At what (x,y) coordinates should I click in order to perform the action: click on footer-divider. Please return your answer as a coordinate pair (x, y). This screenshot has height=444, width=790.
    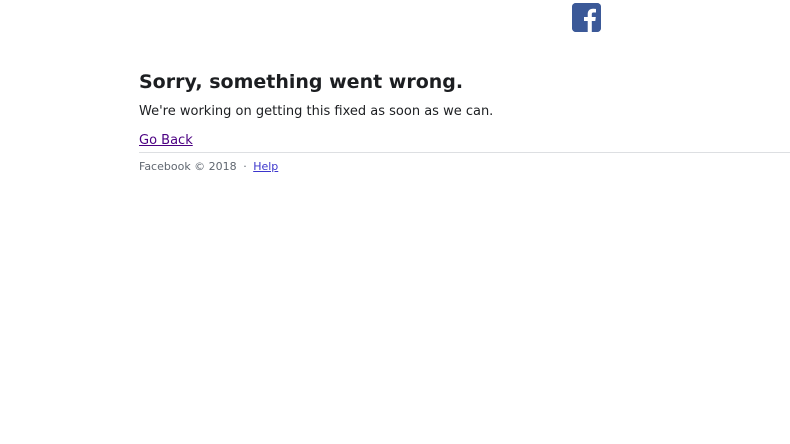
    Looking at the image, I should click on (464, 152).